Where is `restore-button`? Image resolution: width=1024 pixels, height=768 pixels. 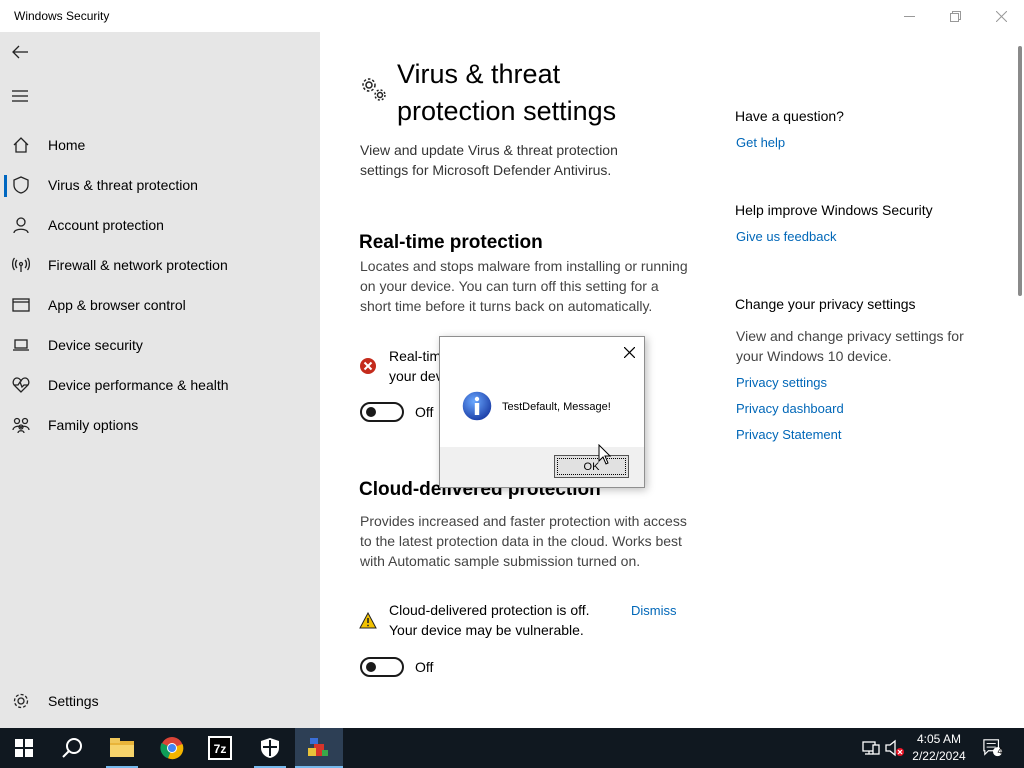
restore-button is located at coordinates (955, 16).